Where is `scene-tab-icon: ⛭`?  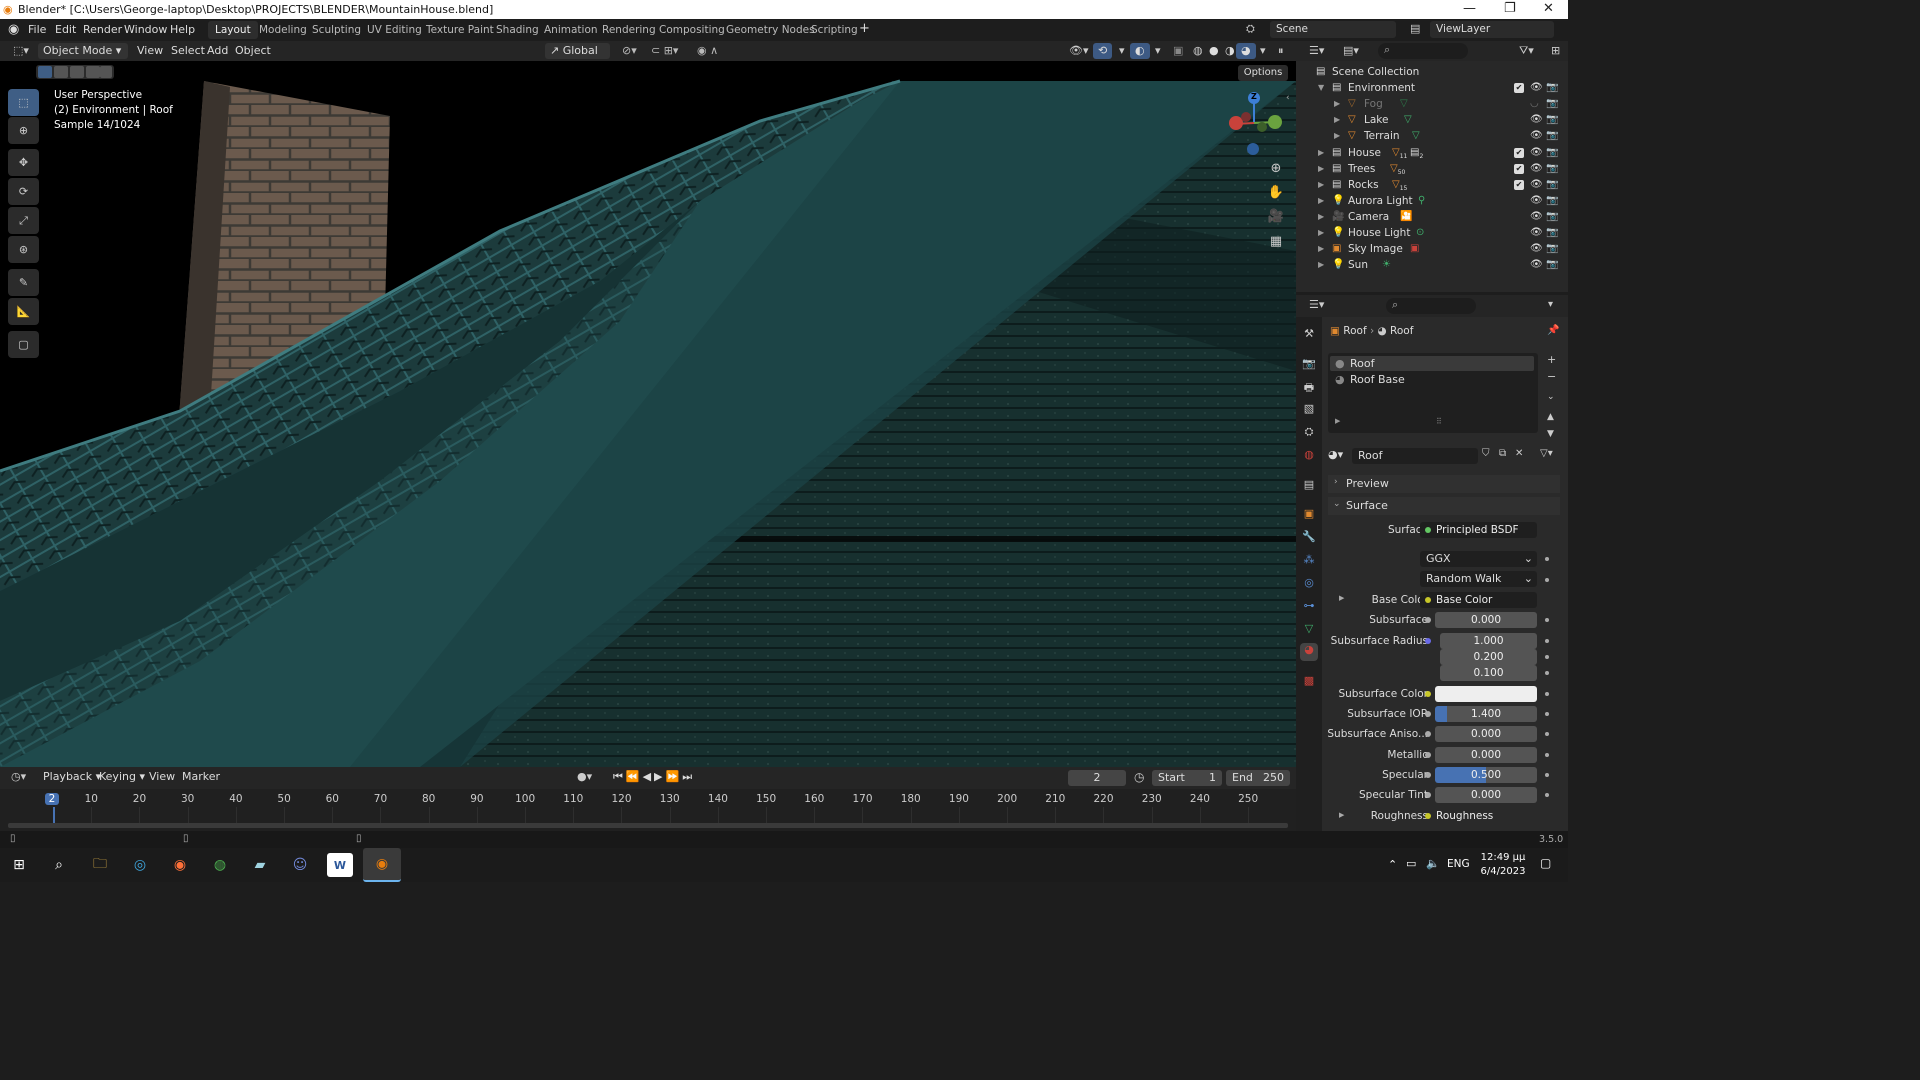
scene-tab-icon: ⛭ is located at coordinates (1309, 432).